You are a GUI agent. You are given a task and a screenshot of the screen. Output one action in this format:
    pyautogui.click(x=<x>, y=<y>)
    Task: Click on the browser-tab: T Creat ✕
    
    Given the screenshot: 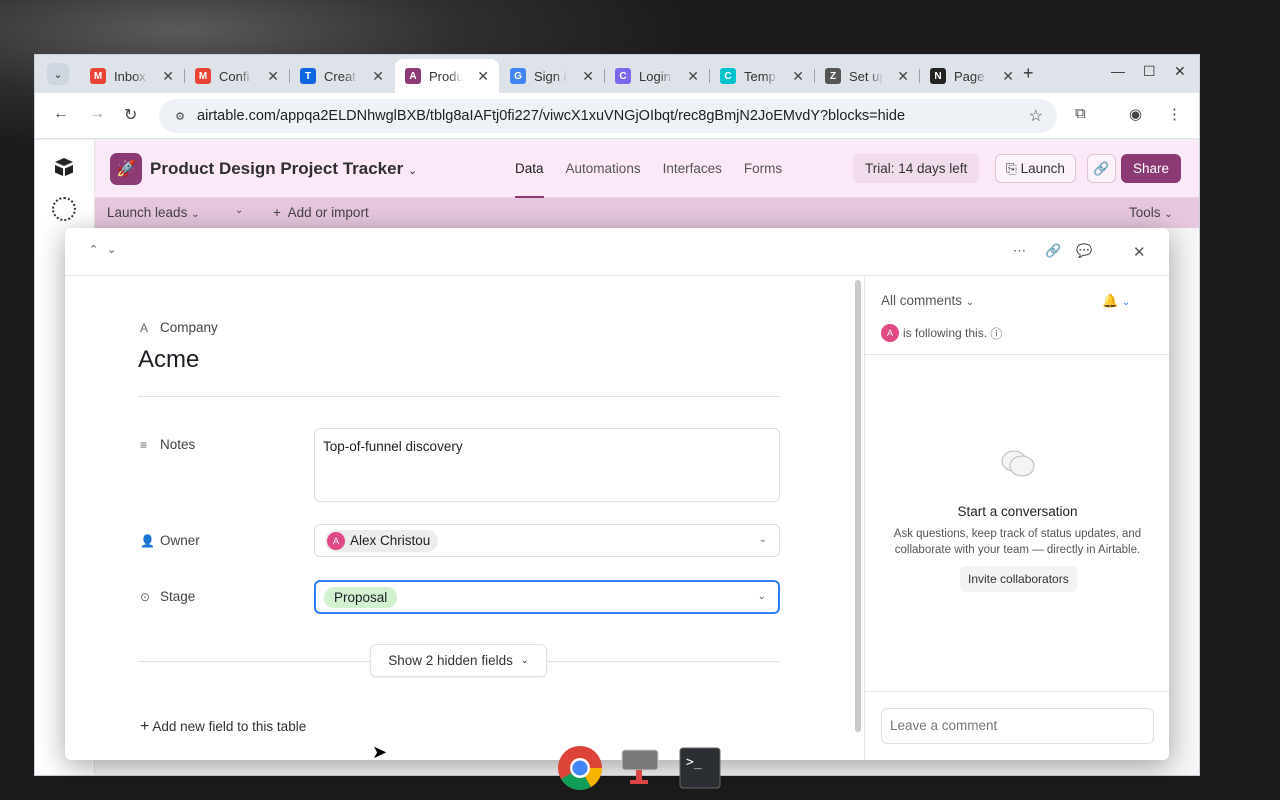 What is the action you would take?
    pyautogui.click(x=342, y=76)
    